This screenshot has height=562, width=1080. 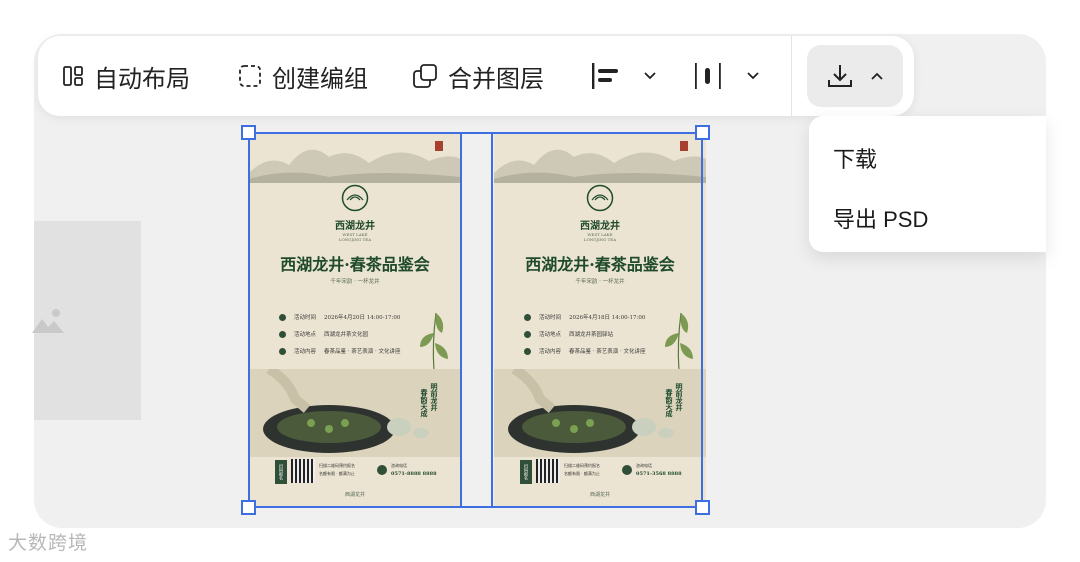 What do you see at coordinates (855, 158) in the screenshot?
I see `menu-item-download: 下载` at bounding box center [855, 158].